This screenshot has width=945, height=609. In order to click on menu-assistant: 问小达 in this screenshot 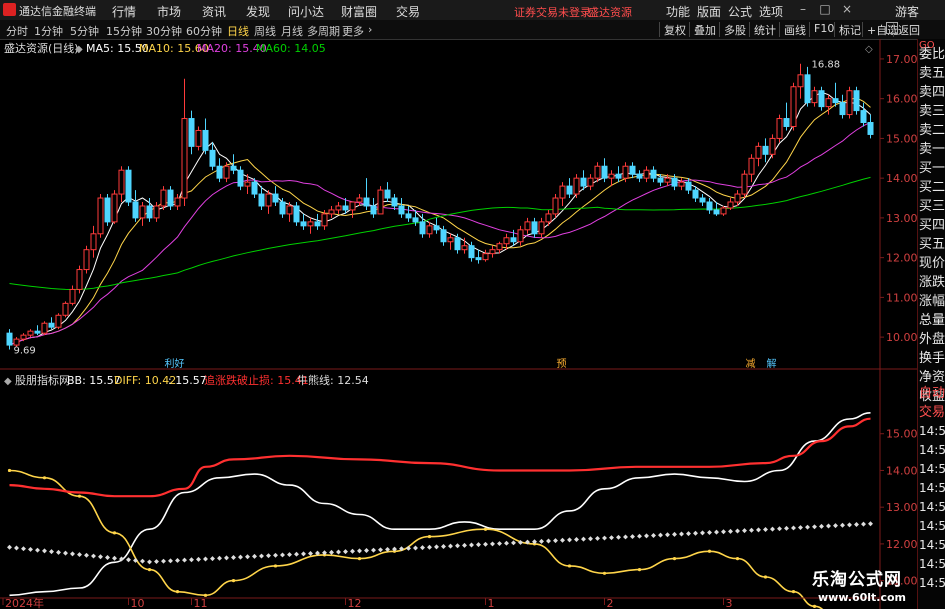, I will do `click(306, 11)`.